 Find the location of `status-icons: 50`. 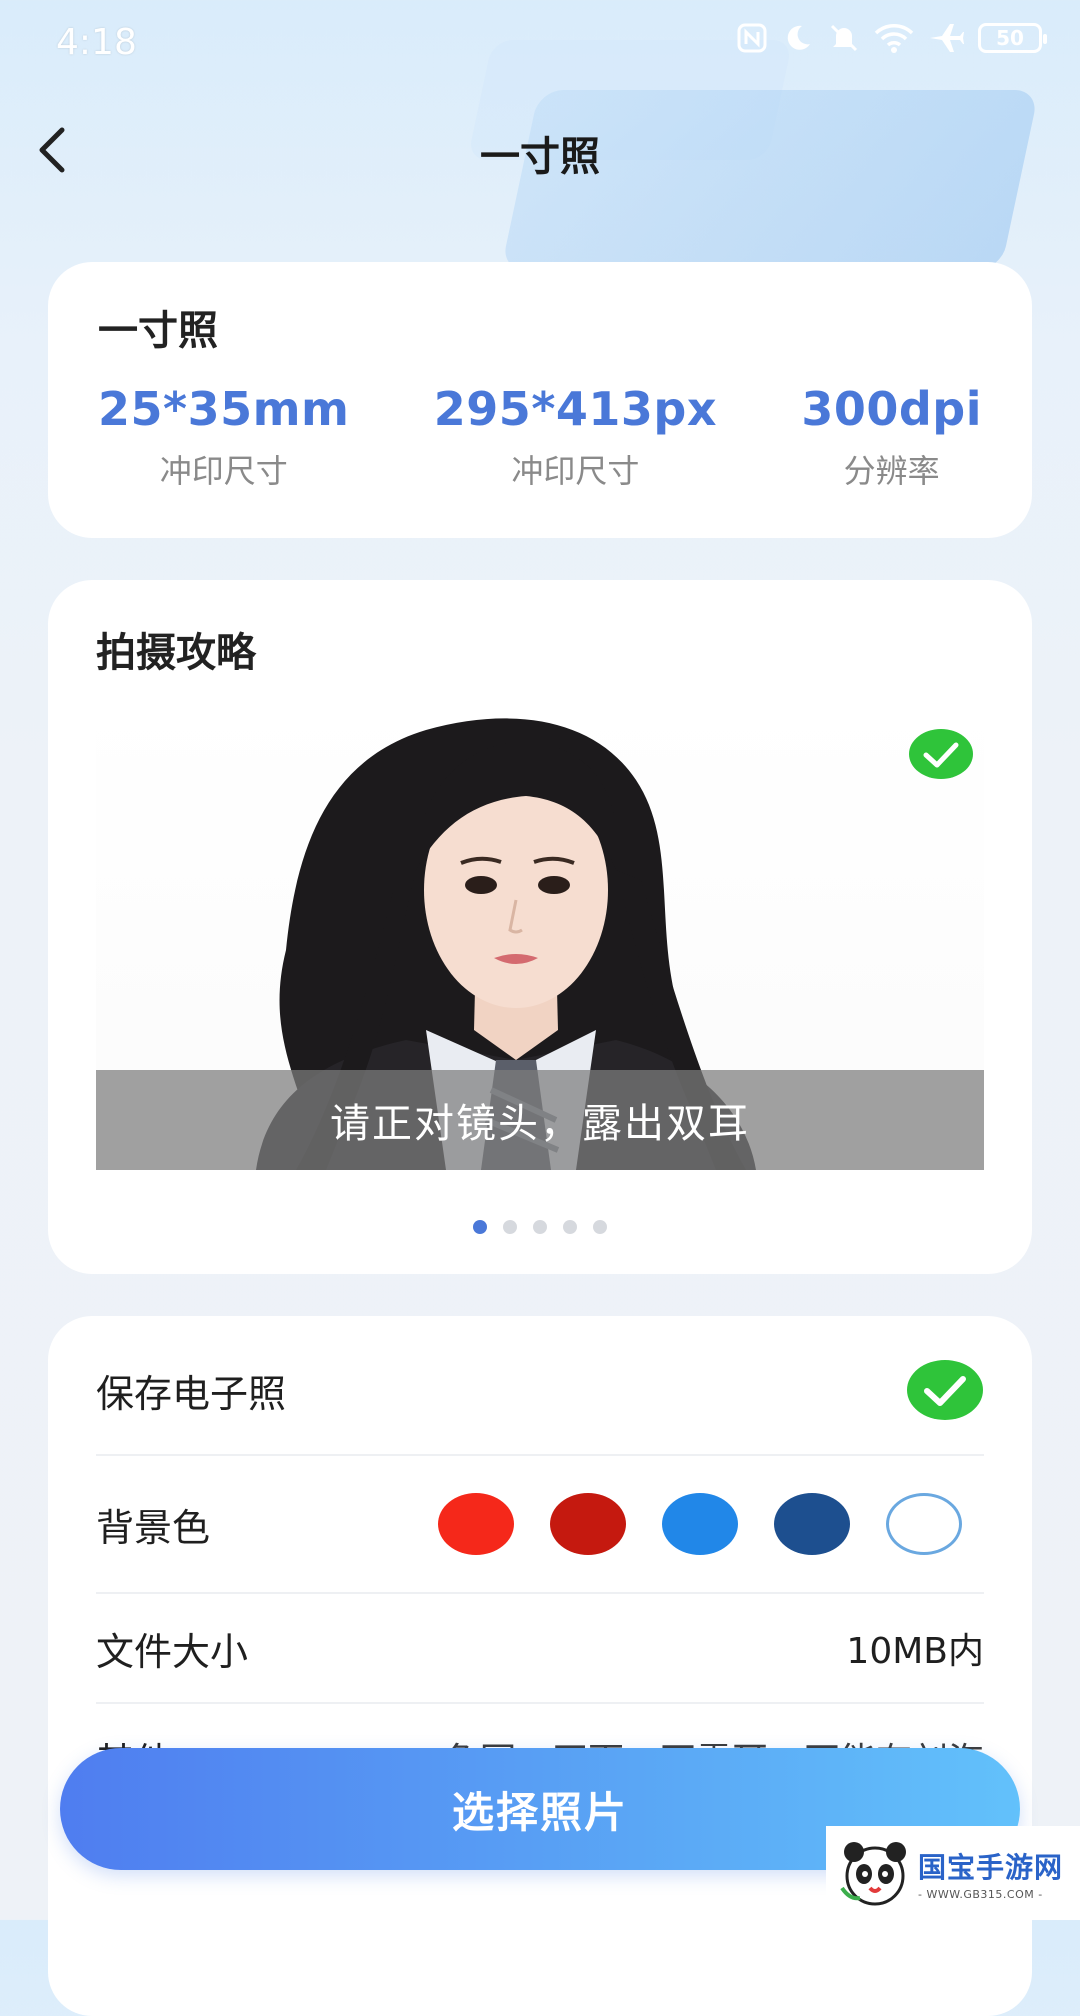

status-icons: 50 is located at coordinates (891, 38).